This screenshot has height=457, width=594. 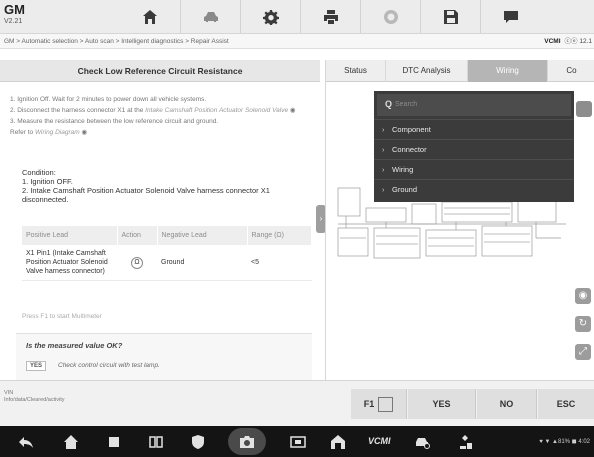 I want to click on search-icon: Q, so click(x=389, y=104).